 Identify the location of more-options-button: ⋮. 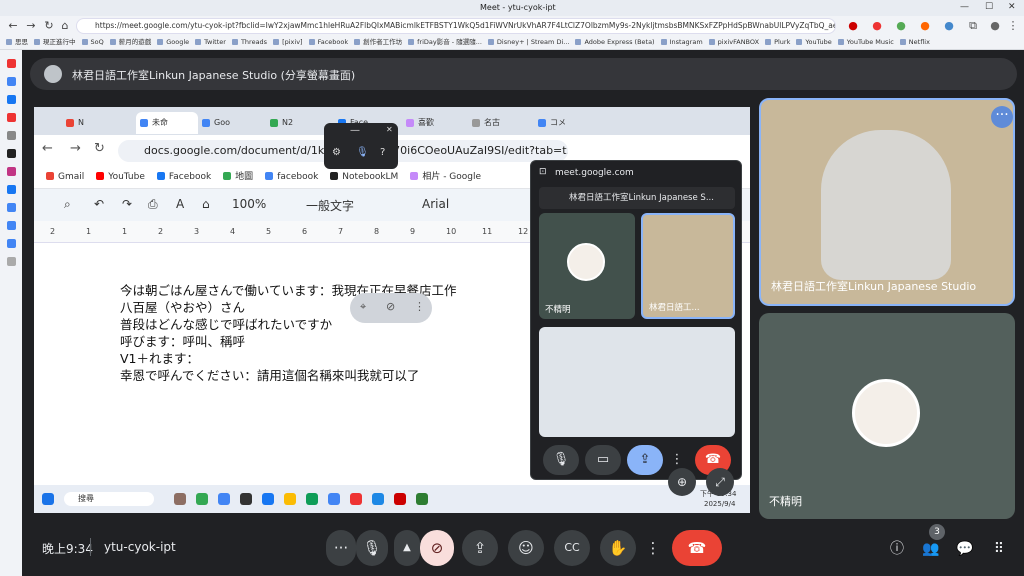
(653, 548).